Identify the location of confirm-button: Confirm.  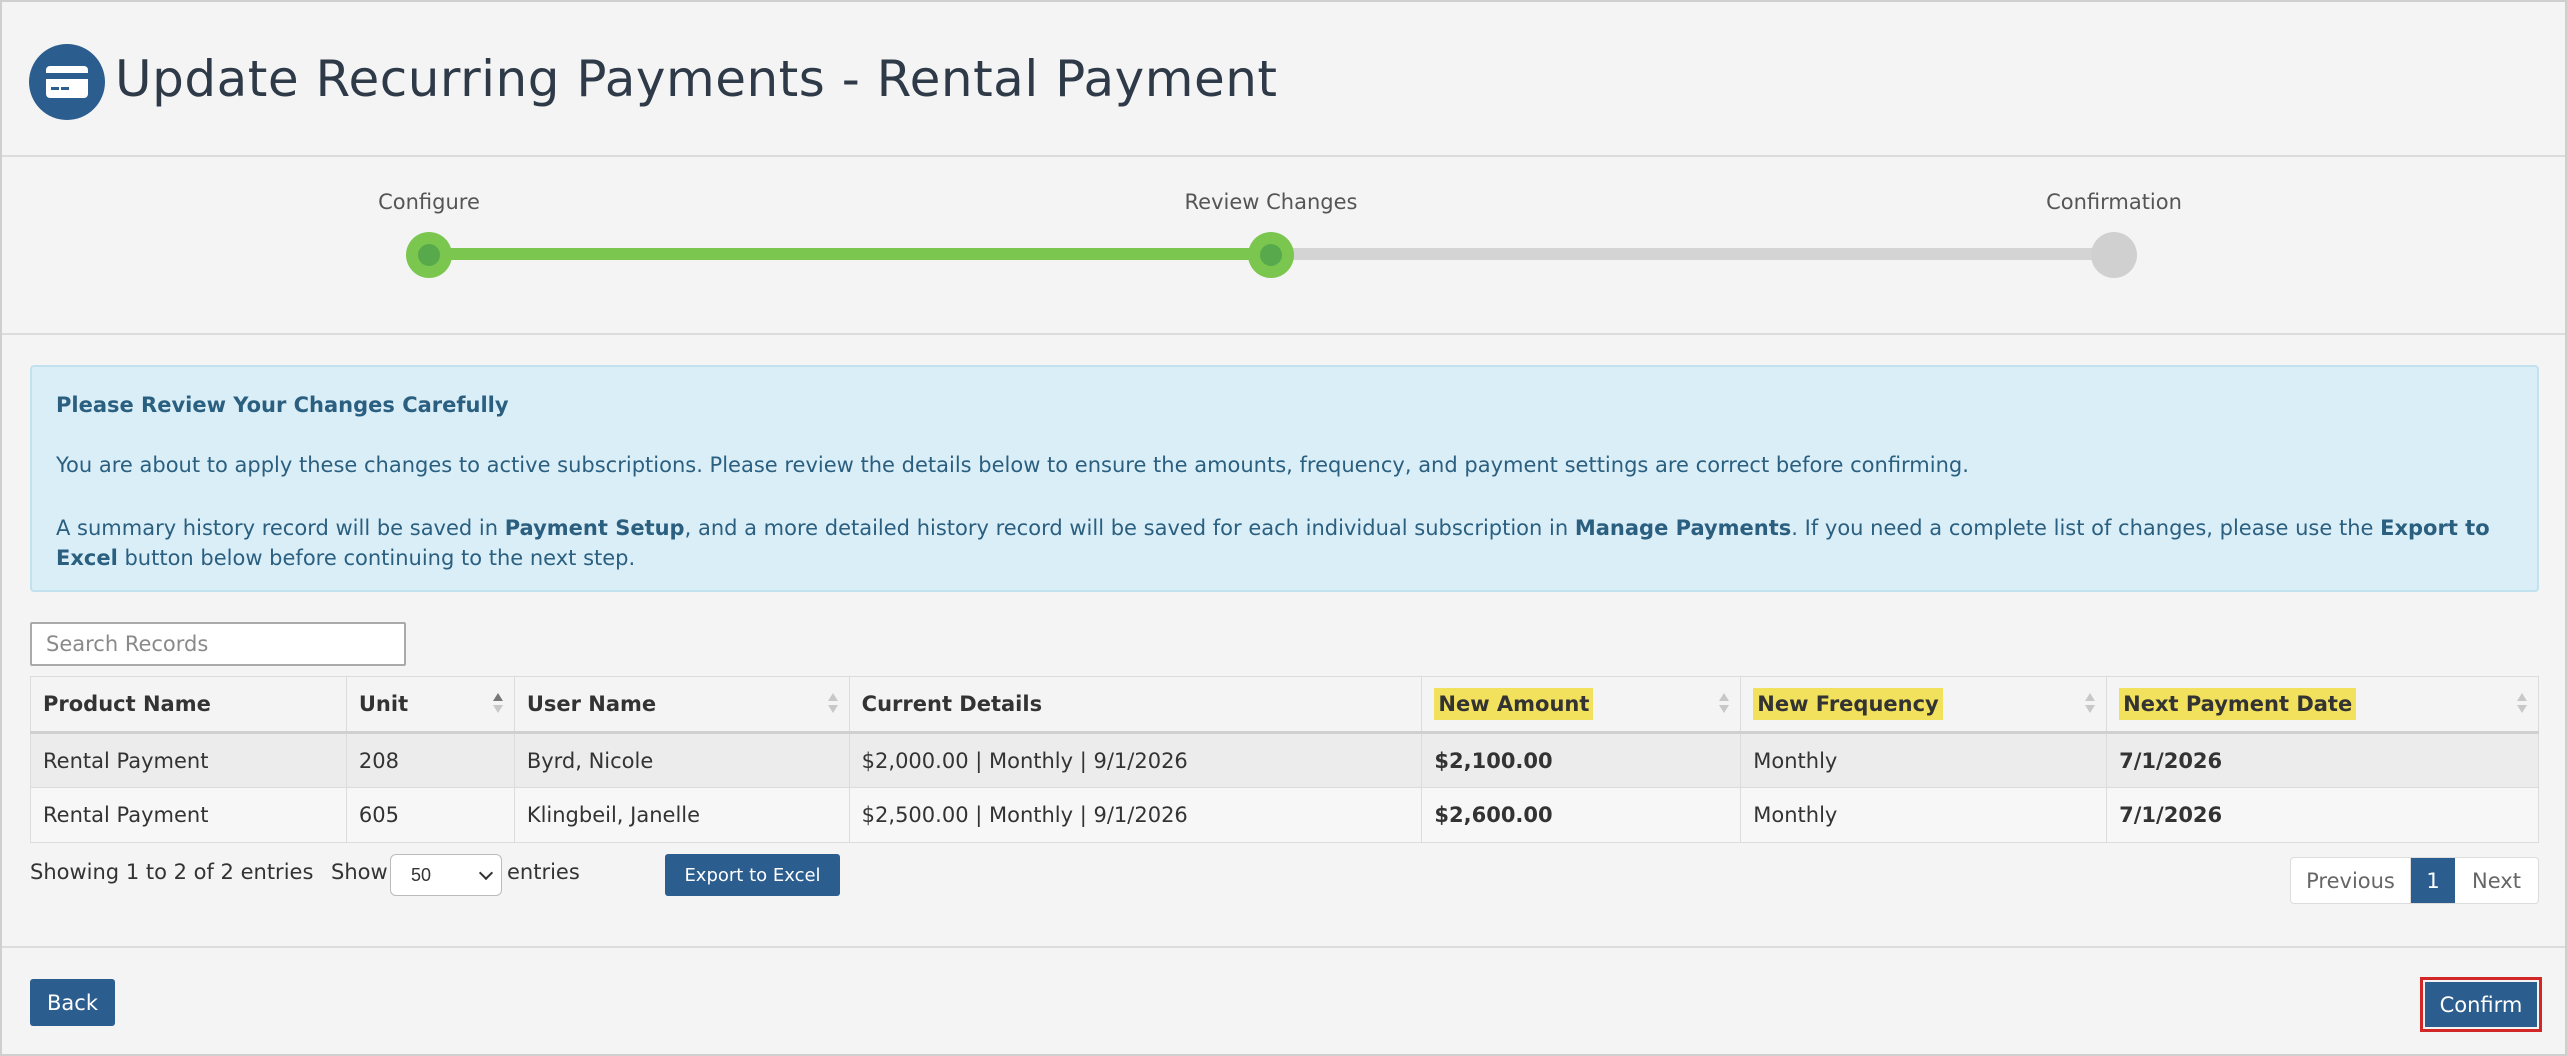
(2481, 1004).